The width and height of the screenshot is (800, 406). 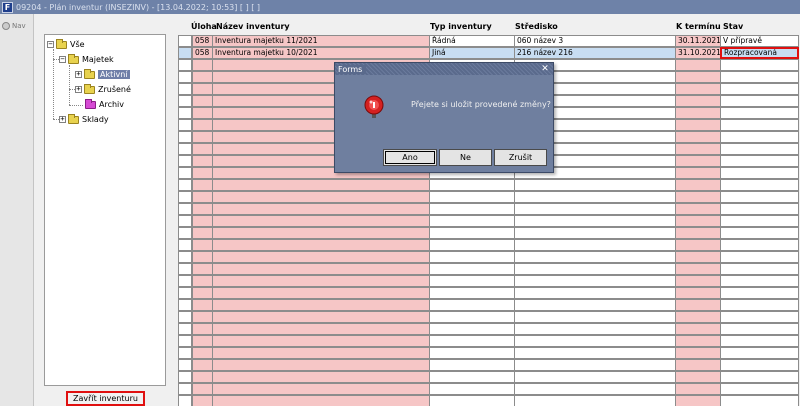 What do you see at coordinates (105, 398) in the screenshot?
I see `close-inventory-button: Zavřít inventuru` at bounding box center [105, 398].